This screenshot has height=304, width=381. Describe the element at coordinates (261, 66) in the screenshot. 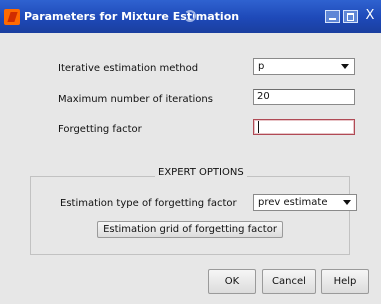

I see `method-select-value: p` at that location.